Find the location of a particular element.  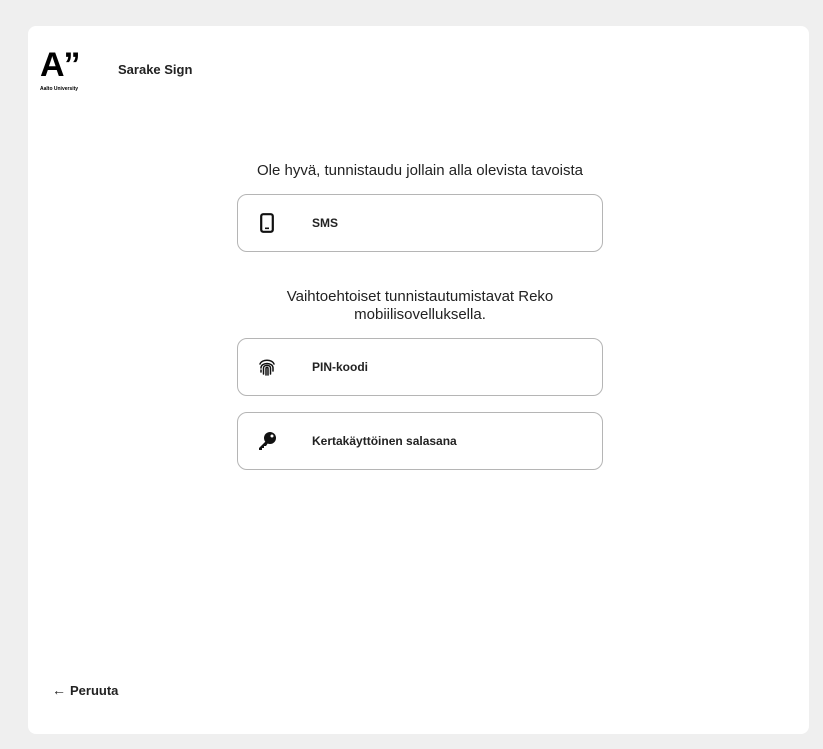

mobile-phone-icon is located at coordinates (267, 223).